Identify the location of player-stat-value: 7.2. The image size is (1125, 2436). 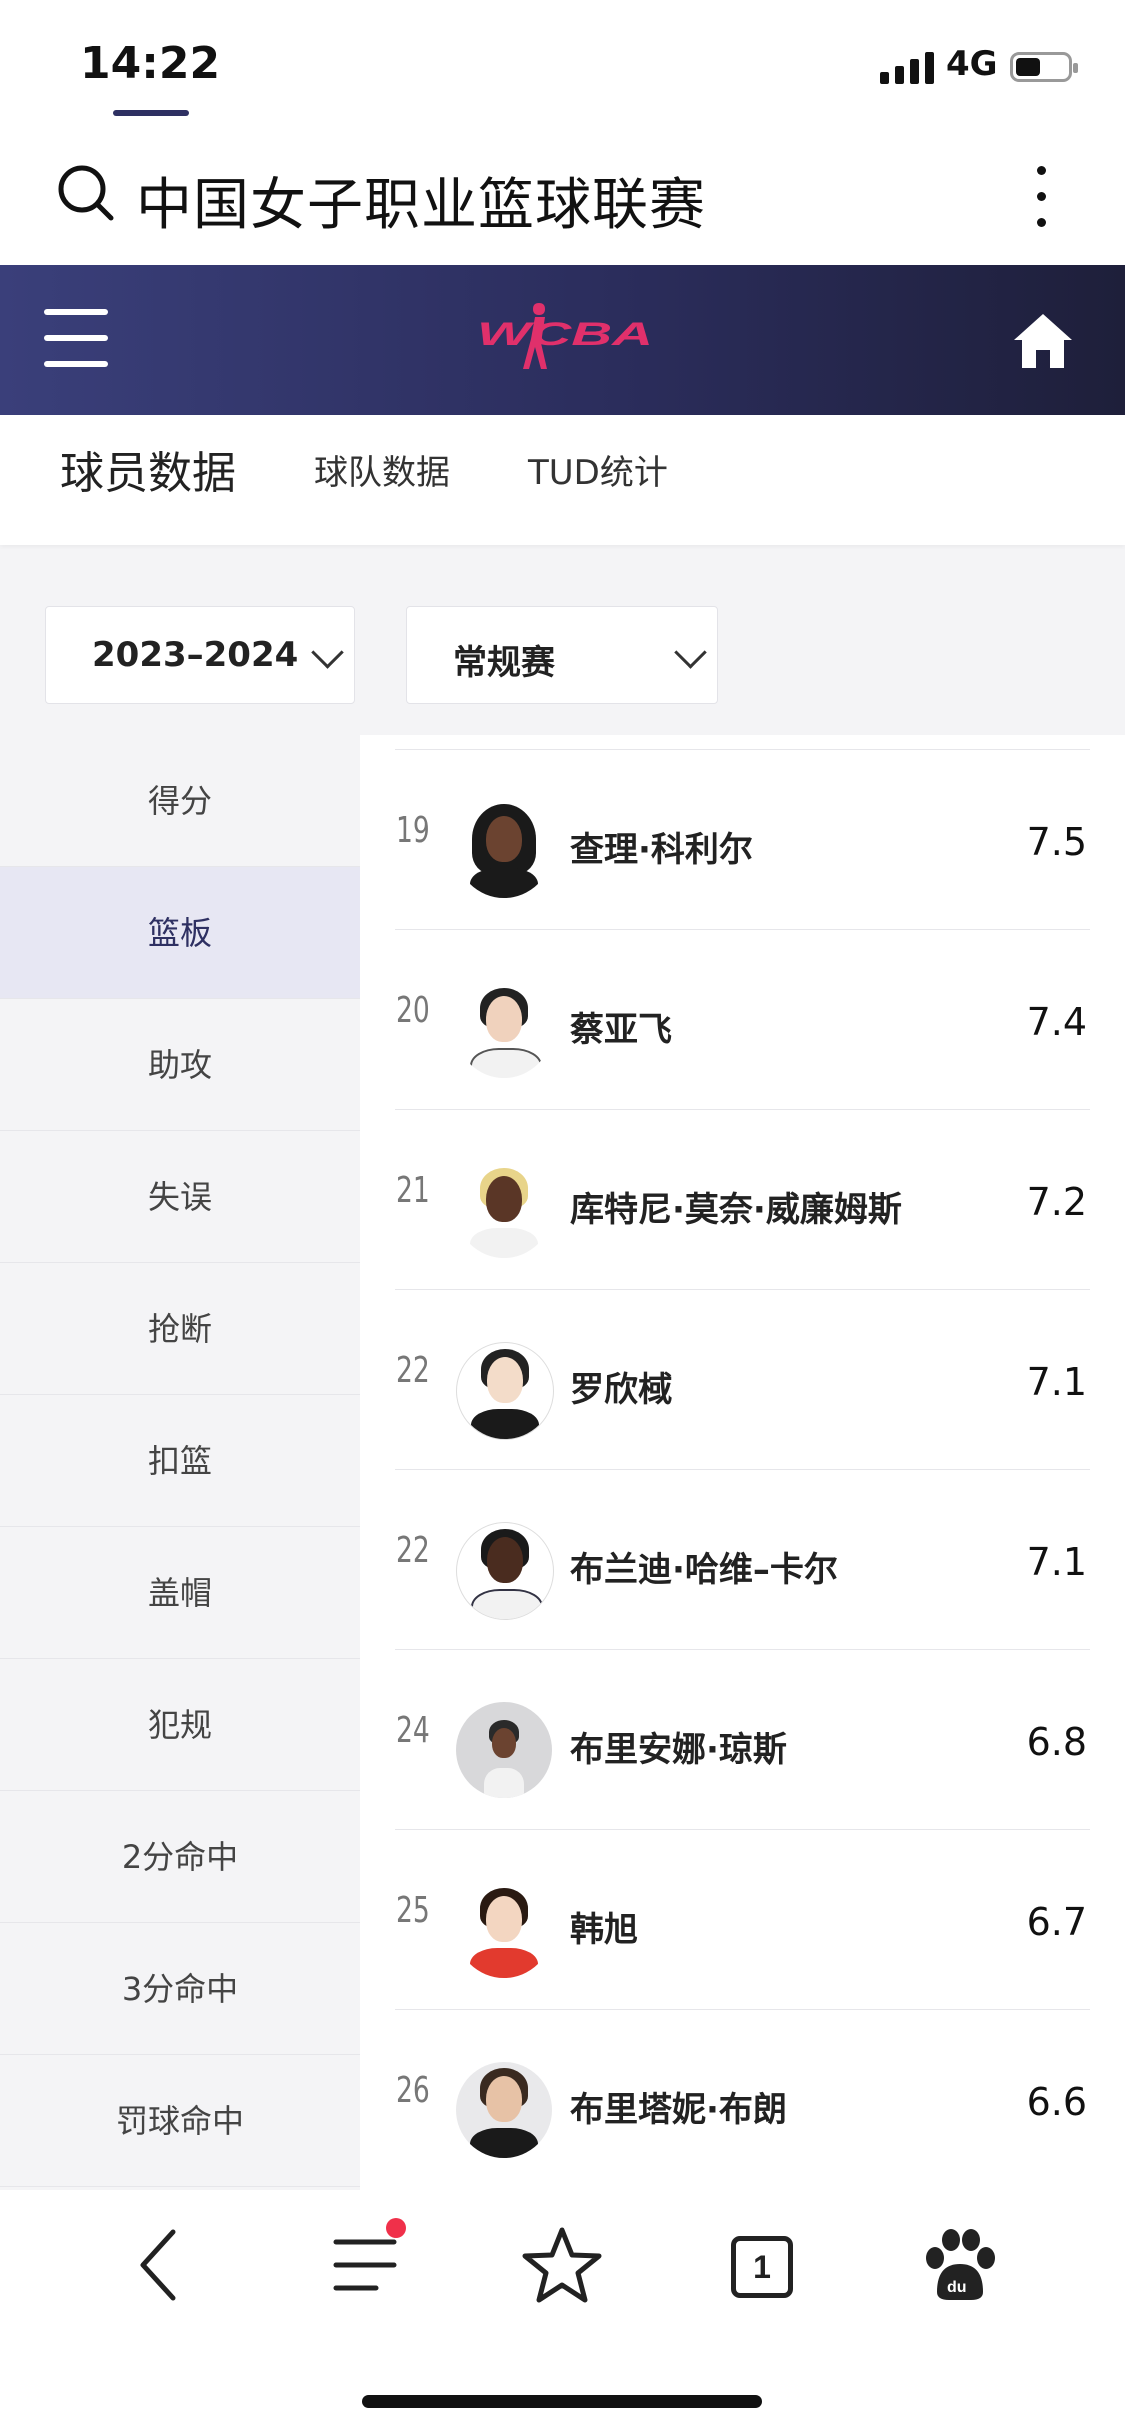
(1056, 1202).